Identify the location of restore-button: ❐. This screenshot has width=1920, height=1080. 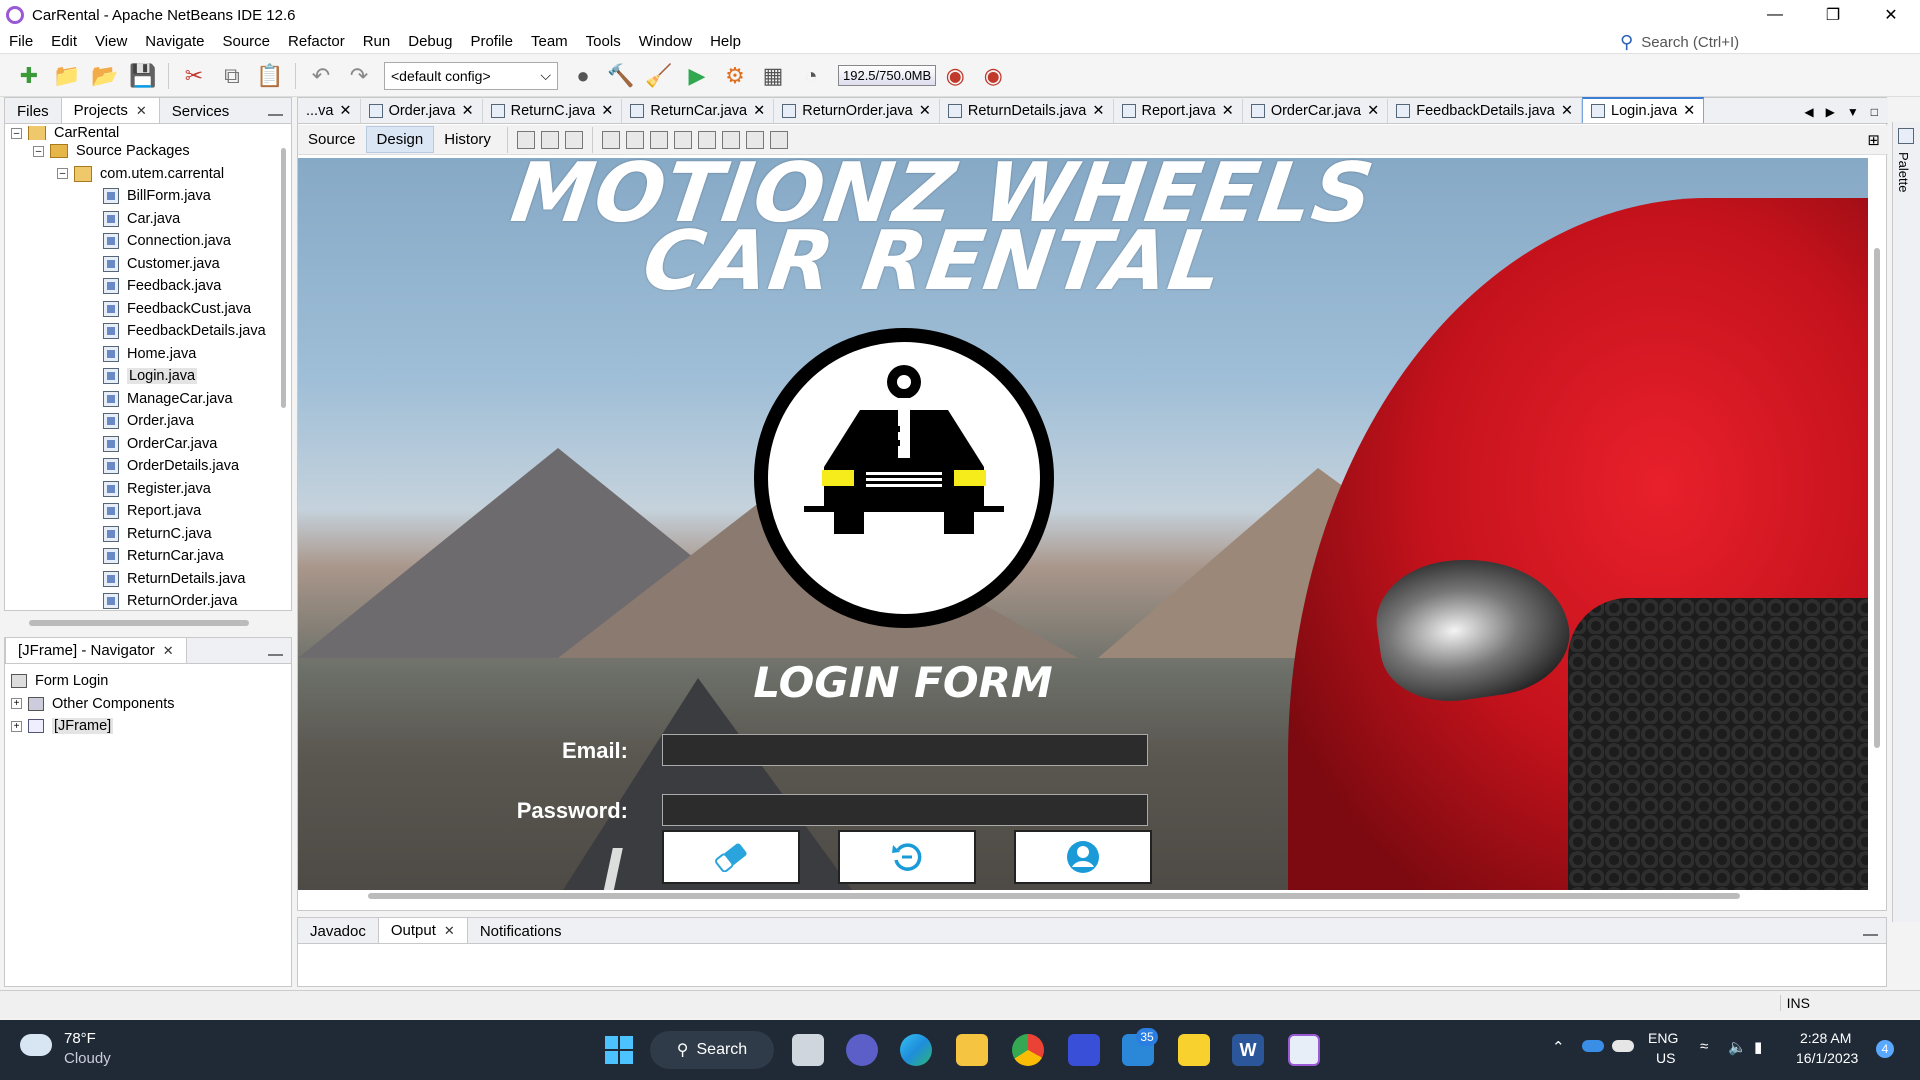
(1833, 15).